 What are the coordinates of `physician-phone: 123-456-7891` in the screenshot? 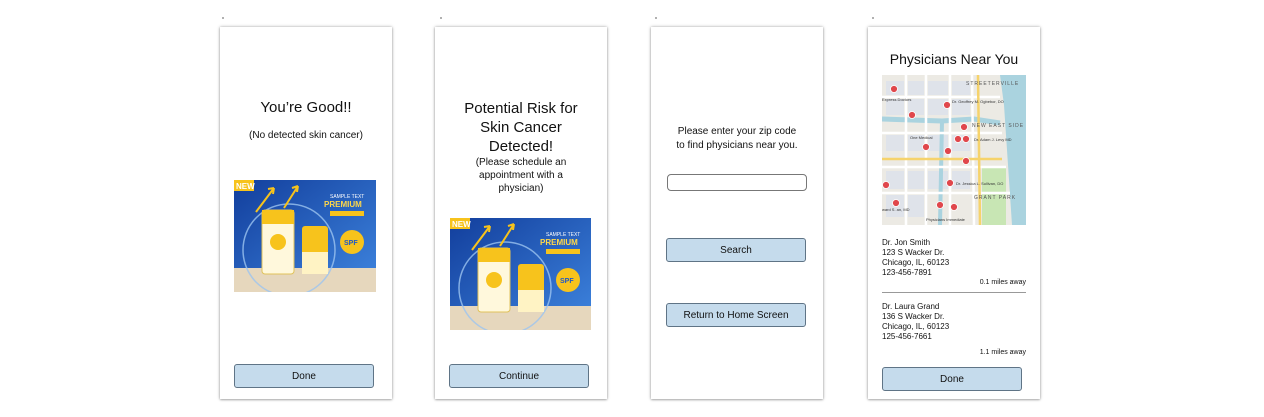 It's located at (907, 272).